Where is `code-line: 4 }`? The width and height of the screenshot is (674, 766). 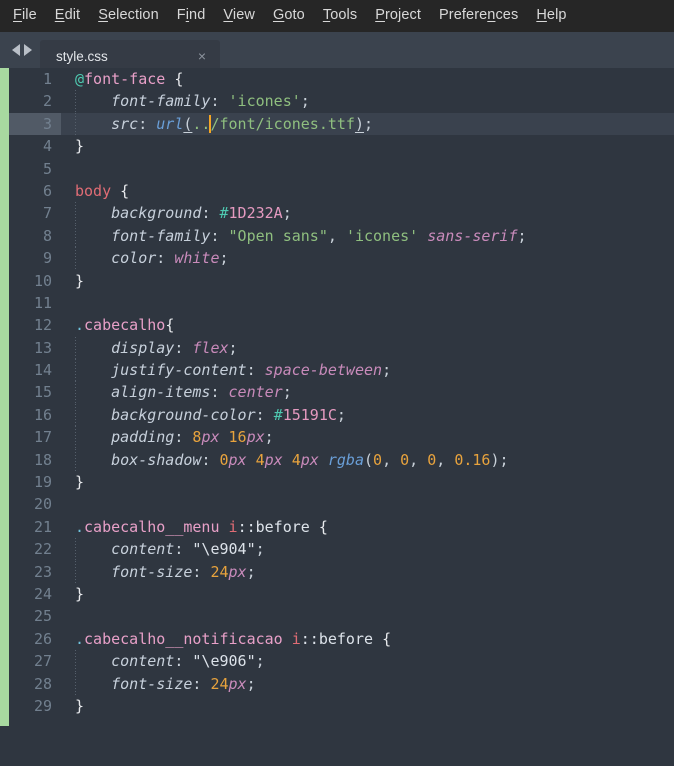 code-line: 4 } is located at coordinates (341, 146).